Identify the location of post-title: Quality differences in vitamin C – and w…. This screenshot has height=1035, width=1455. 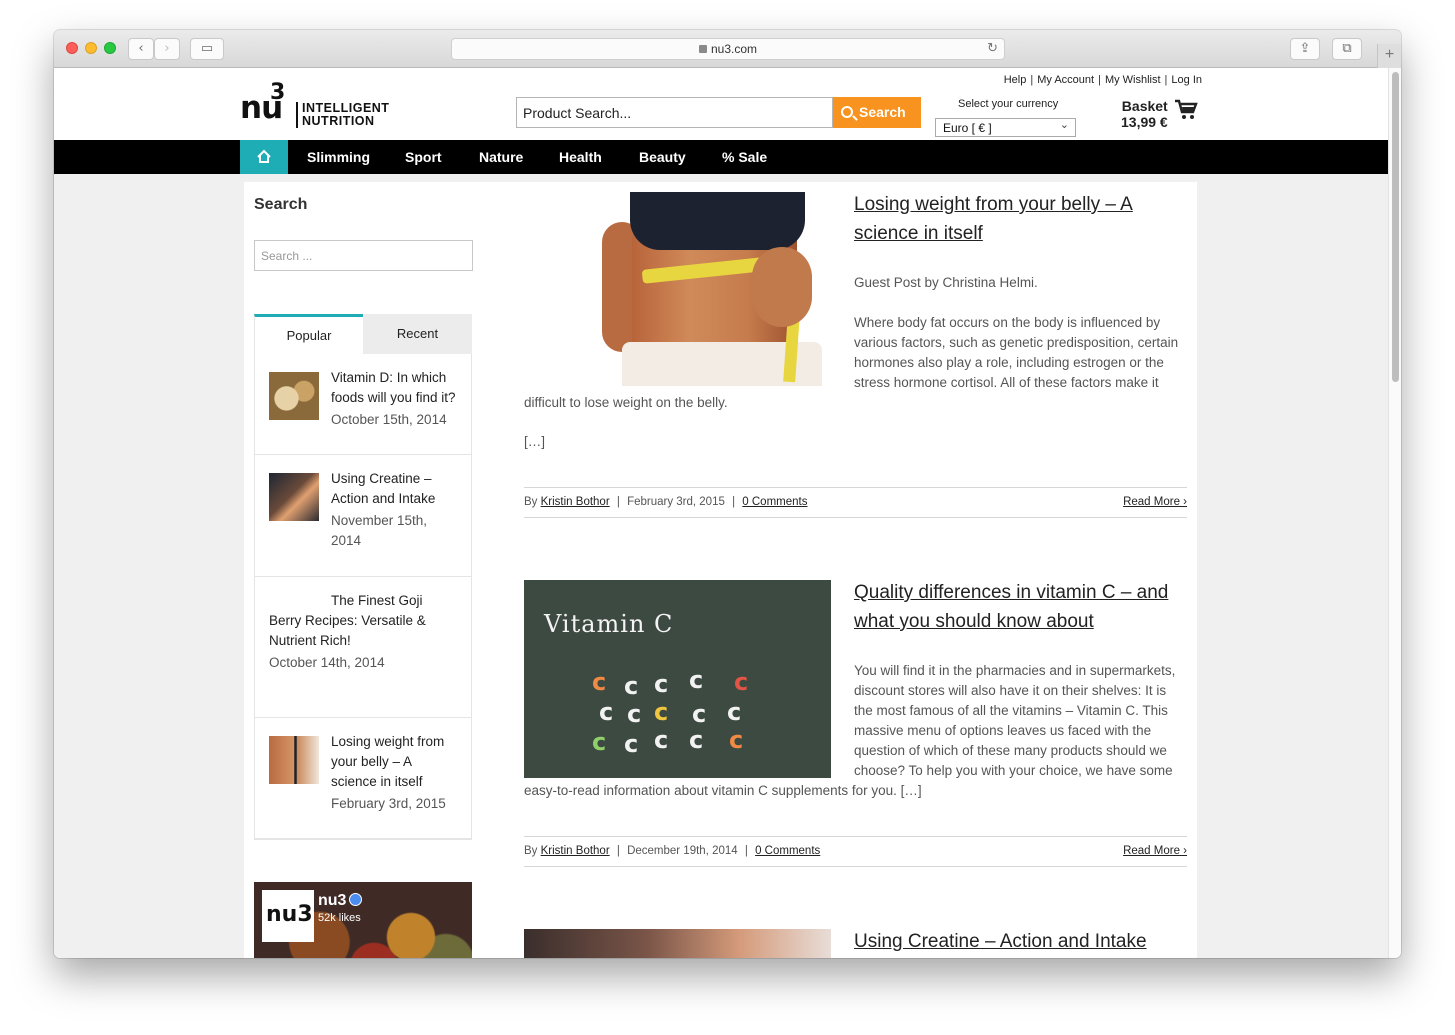
(1020, 607).